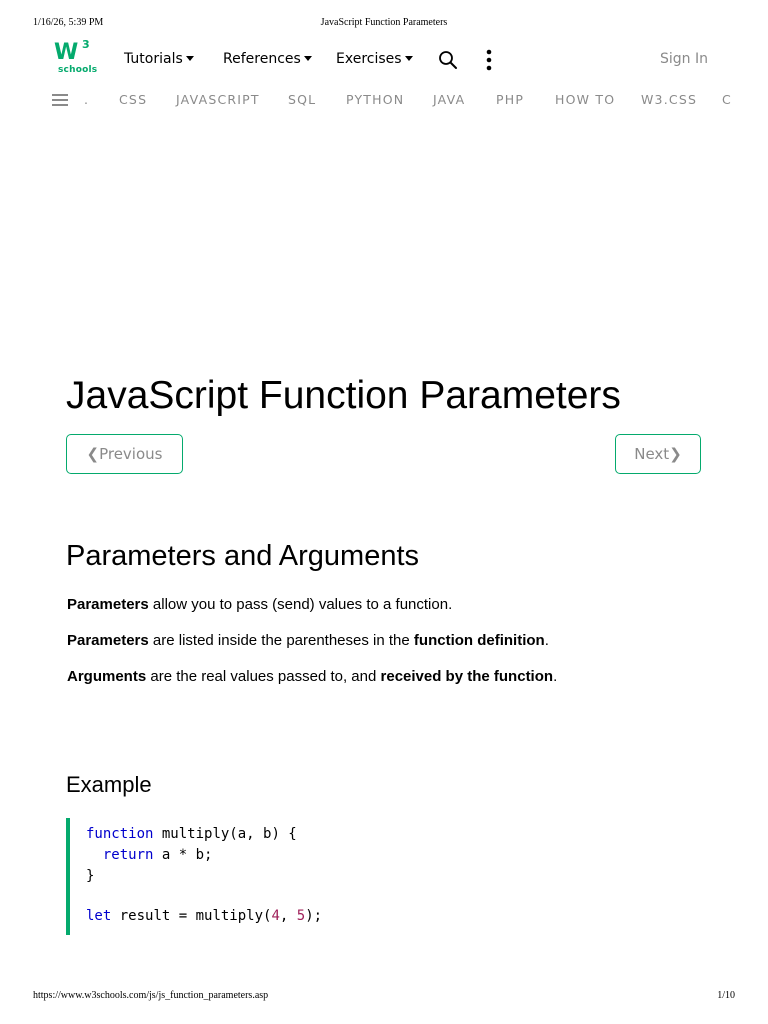  Describe the element at coordinates (128, 855) in the screenshot. I see `code-keyword: return` at that location.